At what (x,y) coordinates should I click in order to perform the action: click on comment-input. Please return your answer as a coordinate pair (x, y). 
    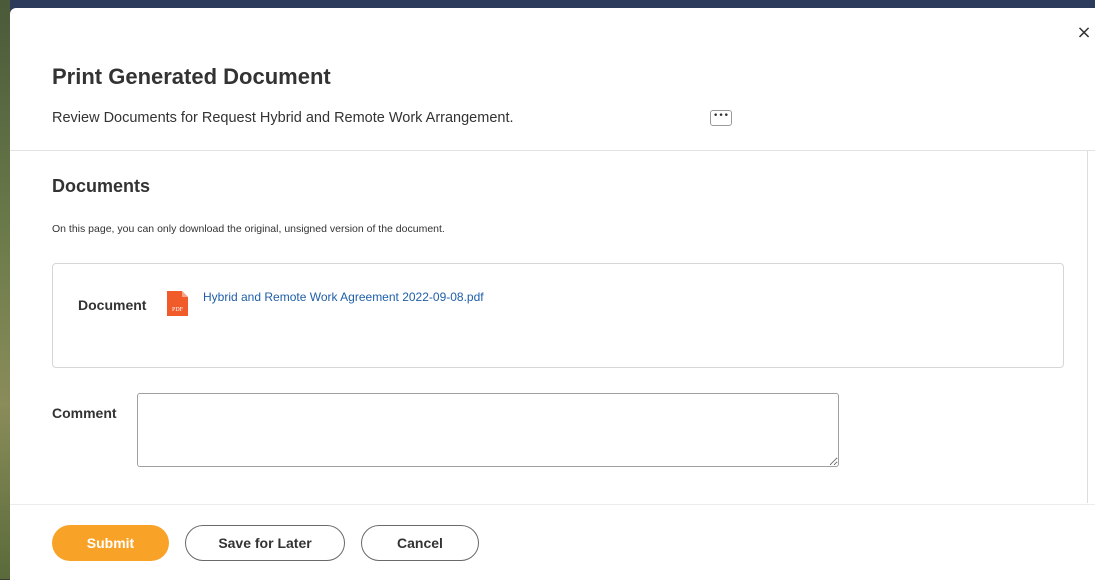
    Looking at the image, I should click on (488, 430).